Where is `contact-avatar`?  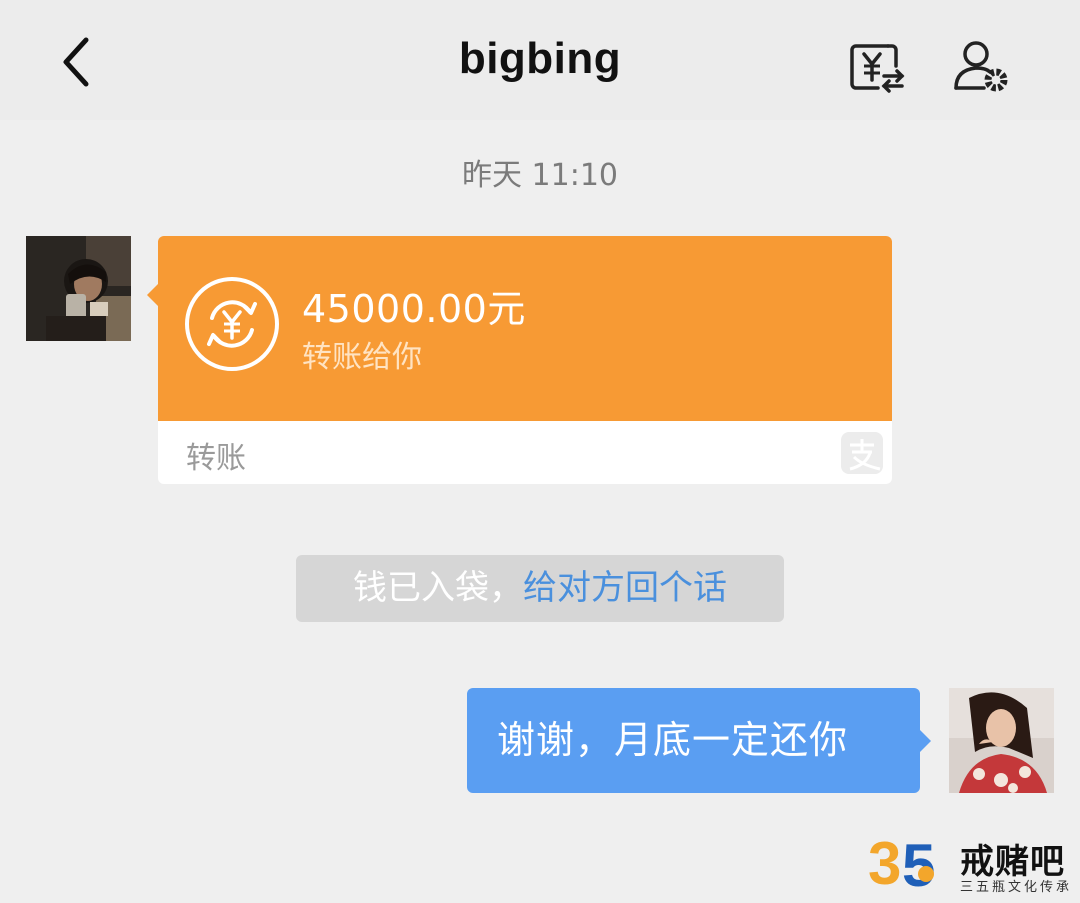 contact-avatar is located at coordinates (78, 288).